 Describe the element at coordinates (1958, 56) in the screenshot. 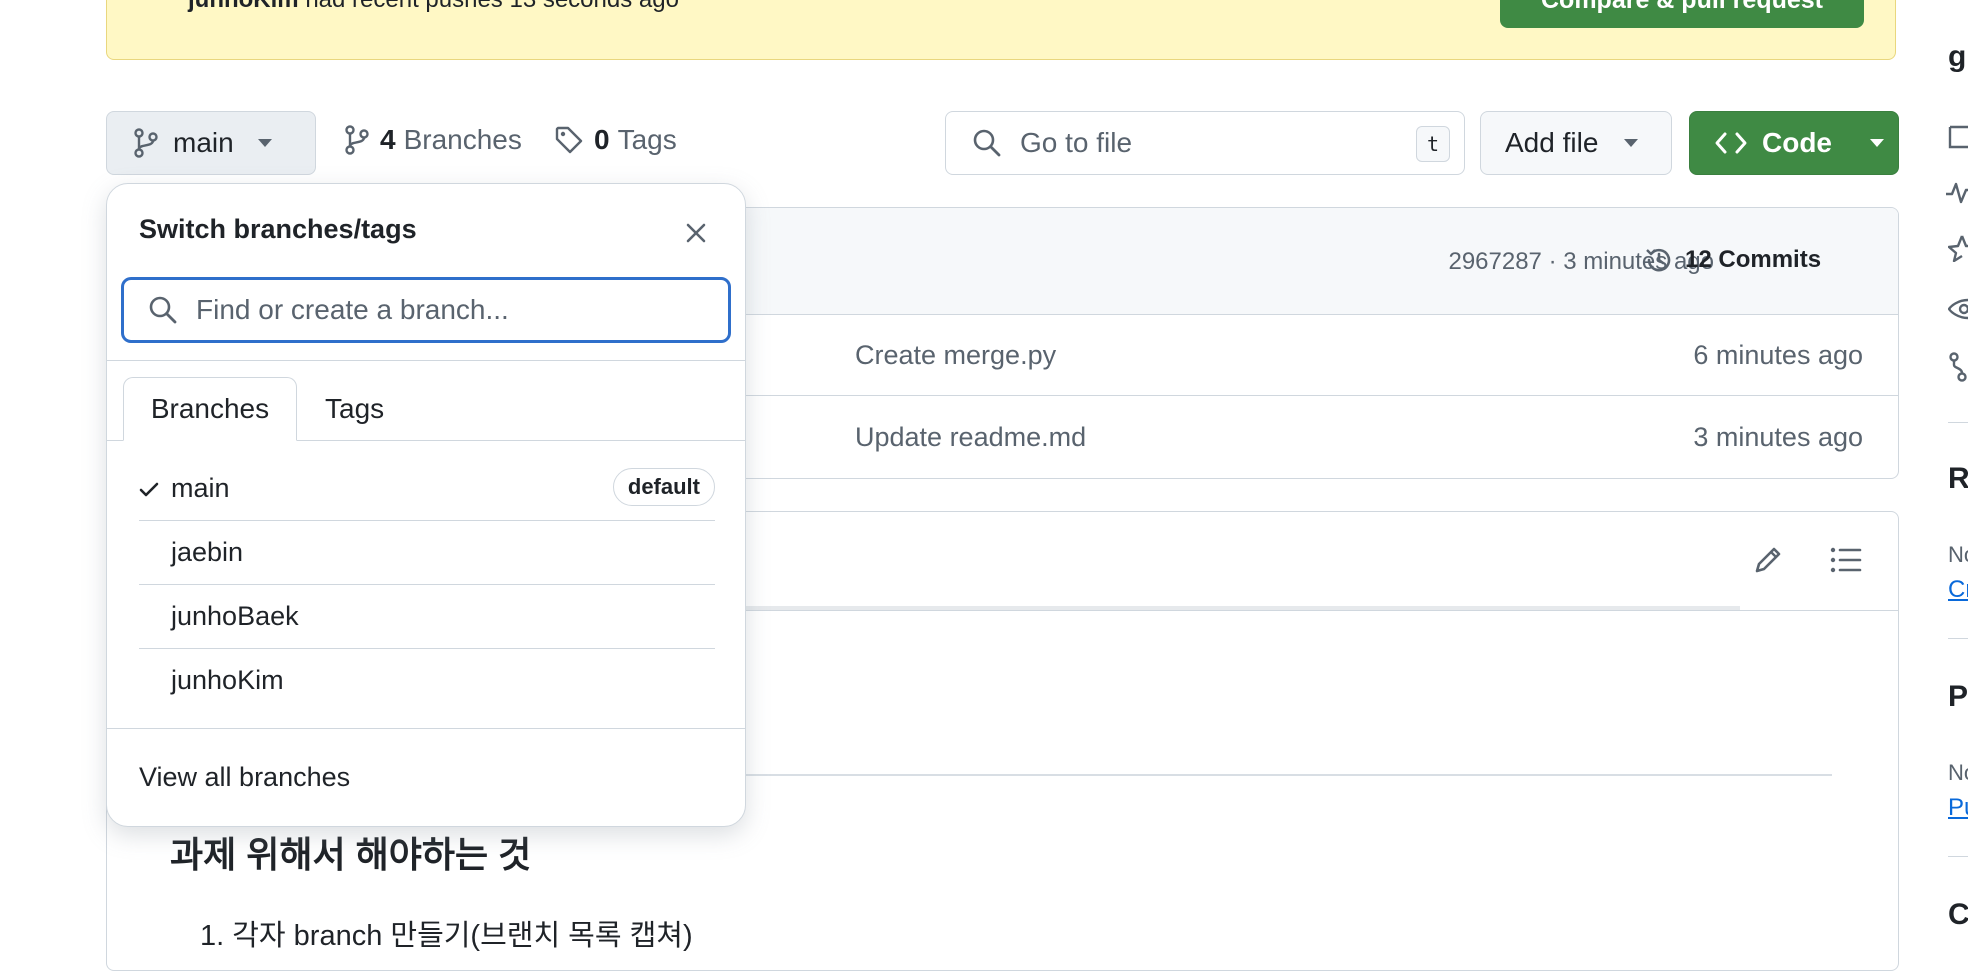

I see `sidebar-title-fragment: gi` at that location.